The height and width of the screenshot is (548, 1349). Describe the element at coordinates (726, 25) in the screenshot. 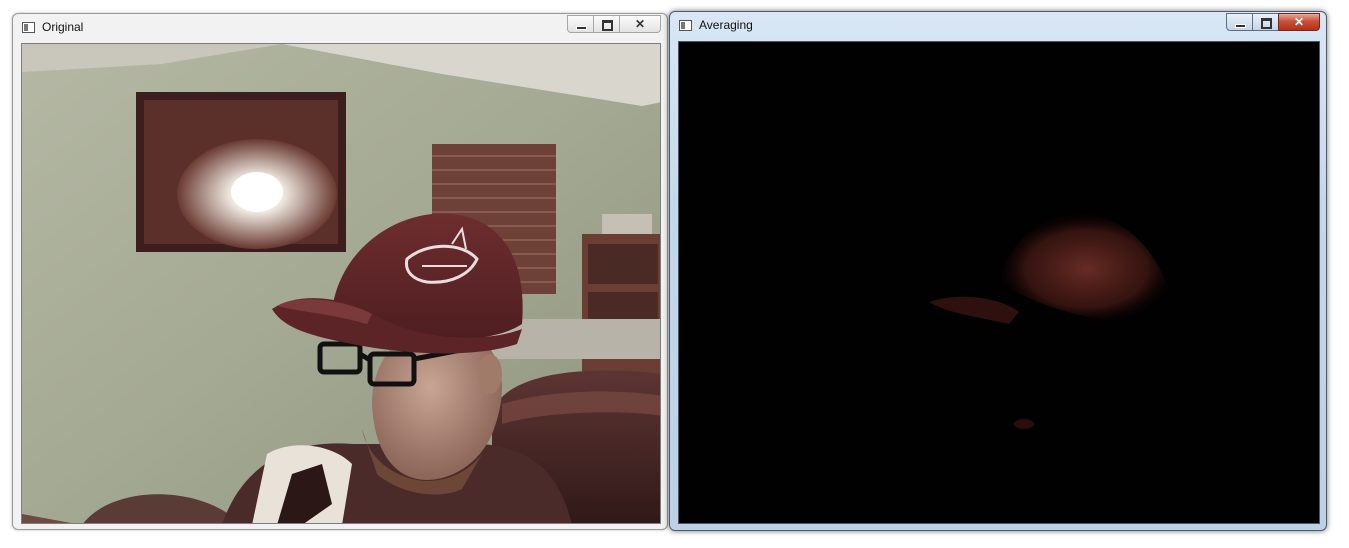

I see `averaging-window-title: Averaging` at that location.